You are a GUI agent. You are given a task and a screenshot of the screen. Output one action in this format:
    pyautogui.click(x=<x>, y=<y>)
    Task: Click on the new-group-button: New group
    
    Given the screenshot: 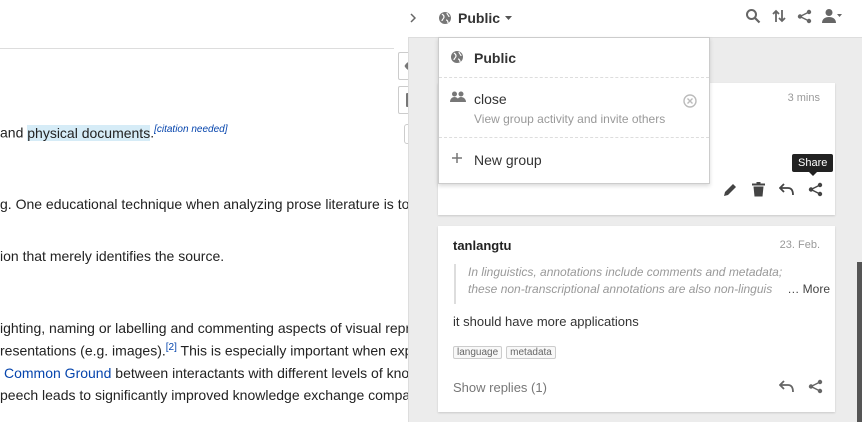 What is the action you would take?
    pyautogui.click(x=574, y=160)
    